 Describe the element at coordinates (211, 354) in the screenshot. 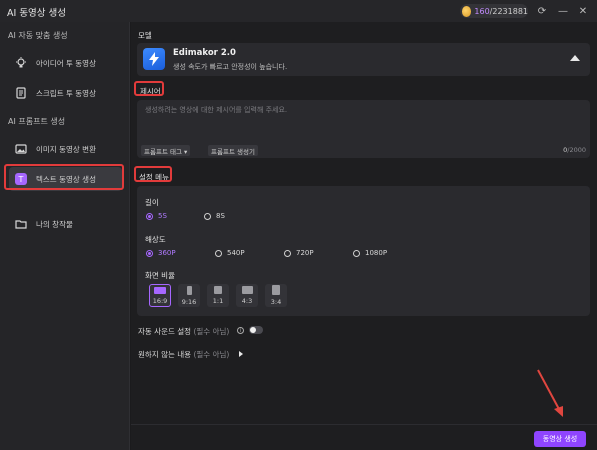

I see `negative-hint: (필수 아님)` at that location.